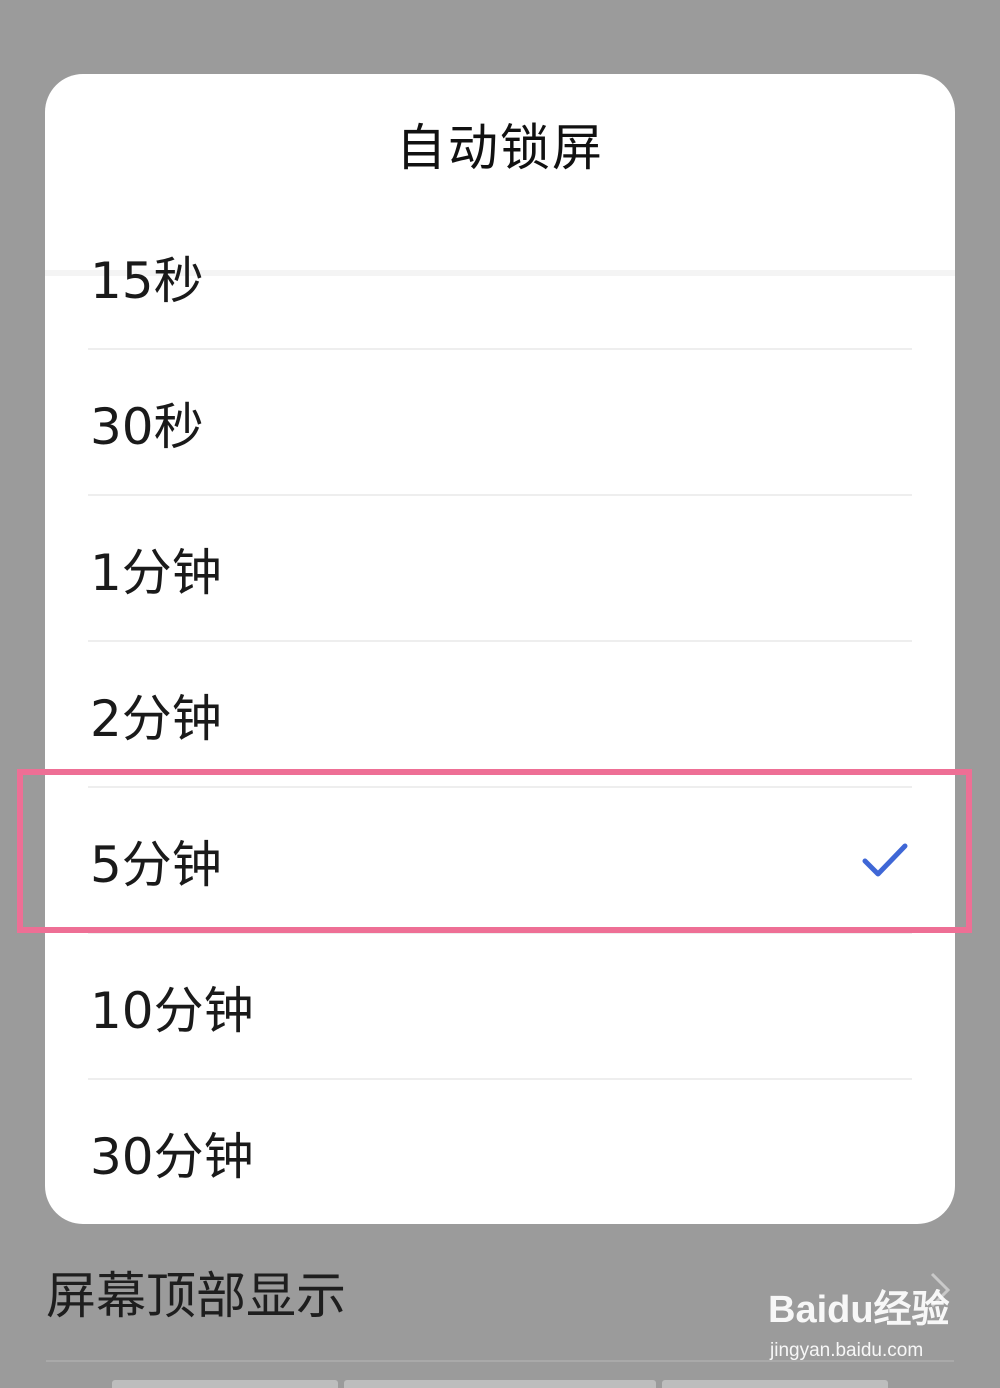 This screenshot has height=1388, width=1000. Describe the element at coordinates (847, 1350) in the screenshot. I see `watermark-url: jingyan.baidu.com` at that location.